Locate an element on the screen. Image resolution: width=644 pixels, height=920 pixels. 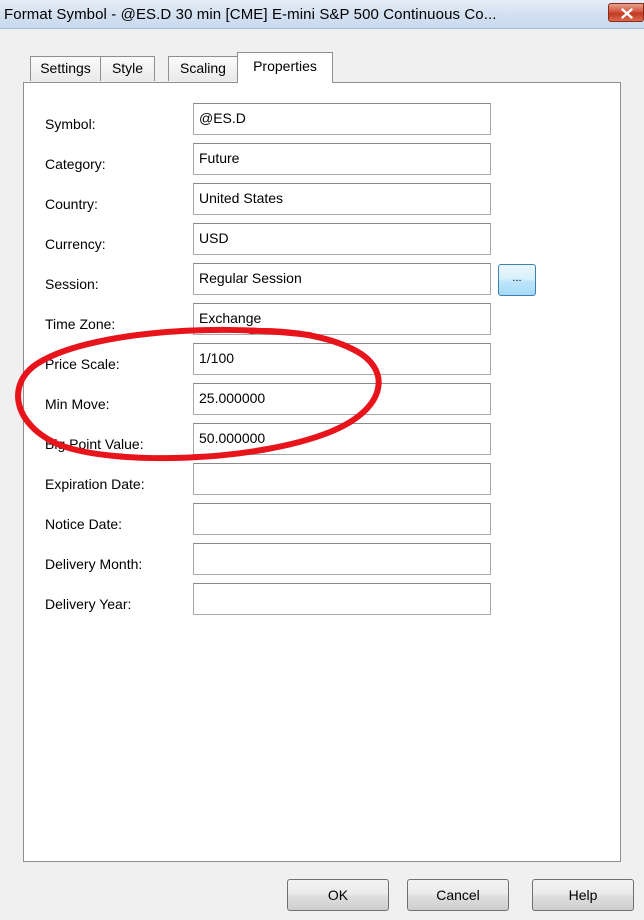
expiration-date-field is located at coordinates (342, 479).